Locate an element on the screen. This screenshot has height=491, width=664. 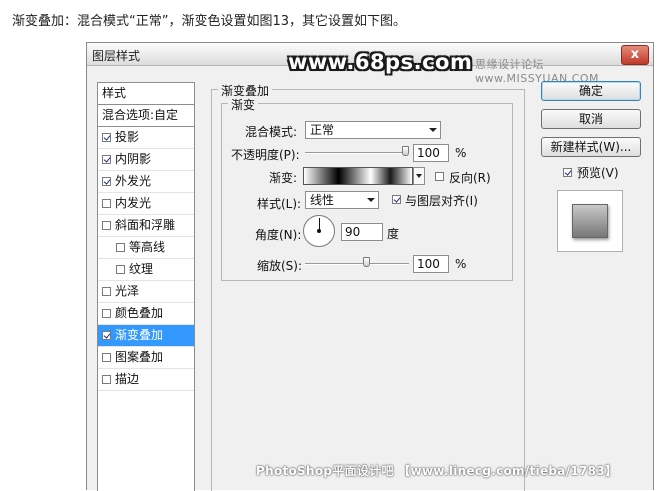
logo-watermark: www.68ps.com is located at coordinates (380, 62).